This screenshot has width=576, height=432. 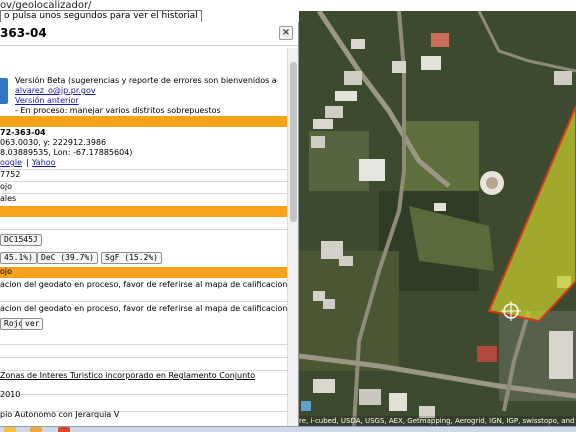 What do you see at coordinates (143, 164) in the screenshot?
I see `map-links-row: oogle | Yahoo` at bounding box center [143, 164].